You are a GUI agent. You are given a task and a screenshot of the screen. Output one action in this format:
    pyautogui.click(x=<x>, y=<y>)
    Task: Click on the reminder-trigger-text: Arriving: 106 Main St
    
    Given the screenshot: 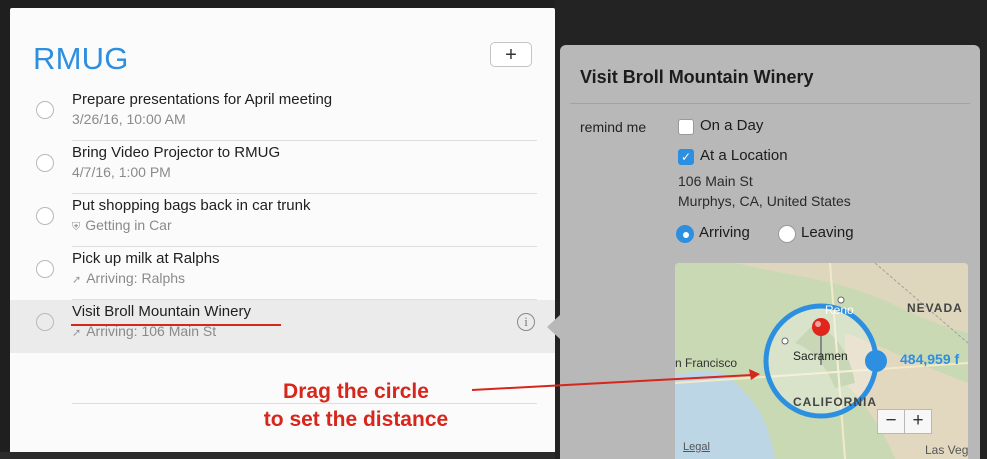 What is the action you would take?
    pyautogui.click(x=151, y=331)
    